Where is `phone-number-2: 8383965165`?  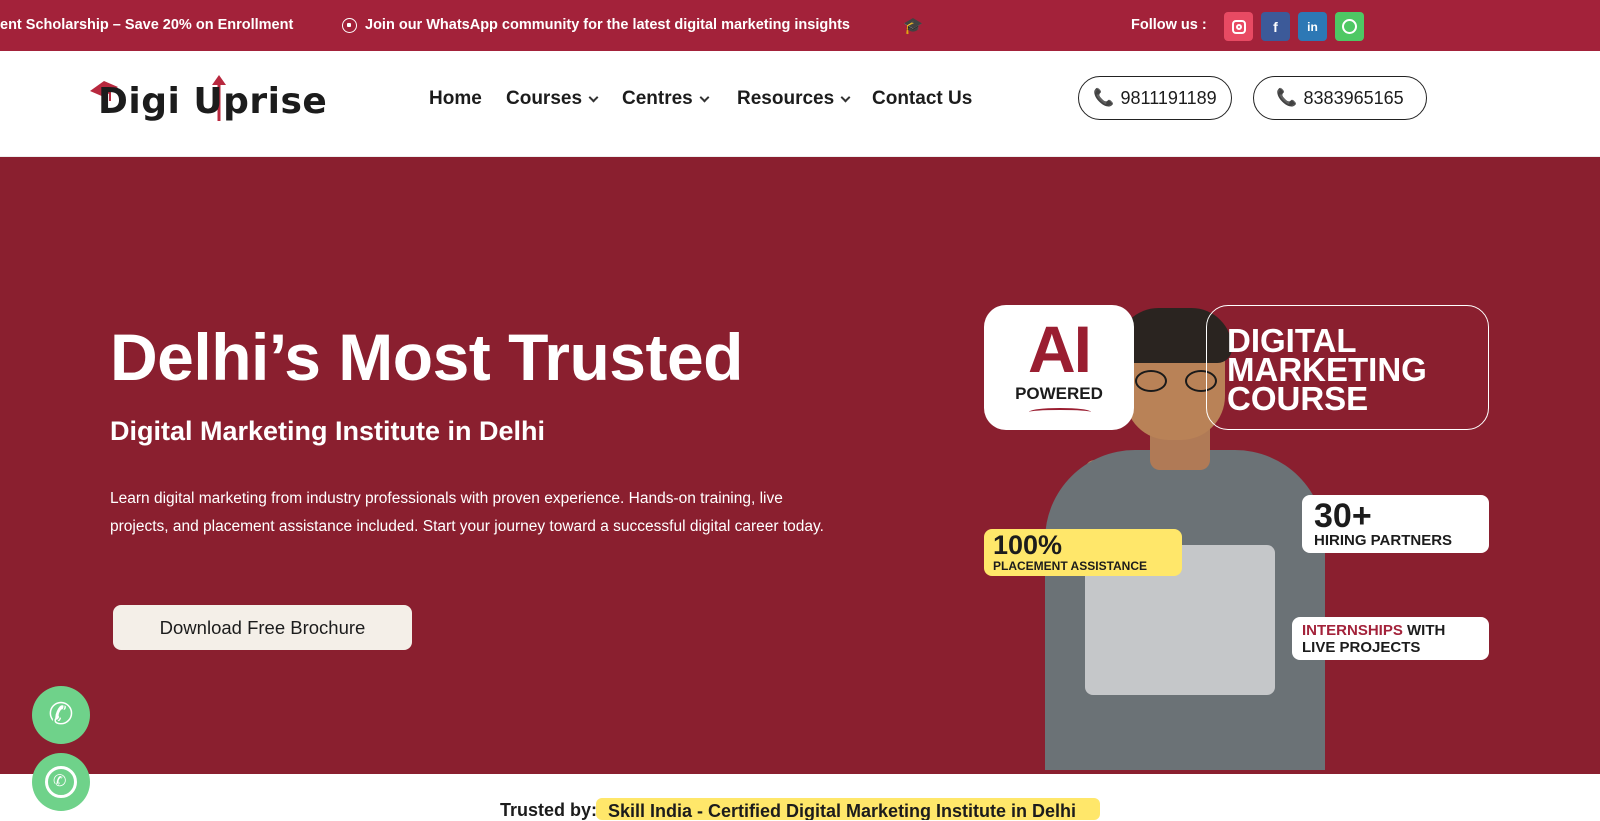 phone-number-2: 8383965165 is located at coordinates (1353, 97).